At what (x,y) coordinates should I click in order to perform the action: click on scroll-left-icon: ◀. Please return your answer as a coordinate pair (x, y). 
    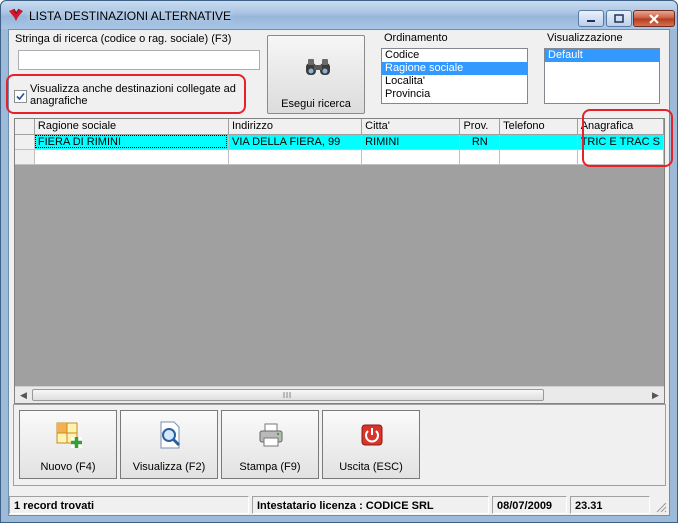
    Looking at the image, I should click on (23, 395).